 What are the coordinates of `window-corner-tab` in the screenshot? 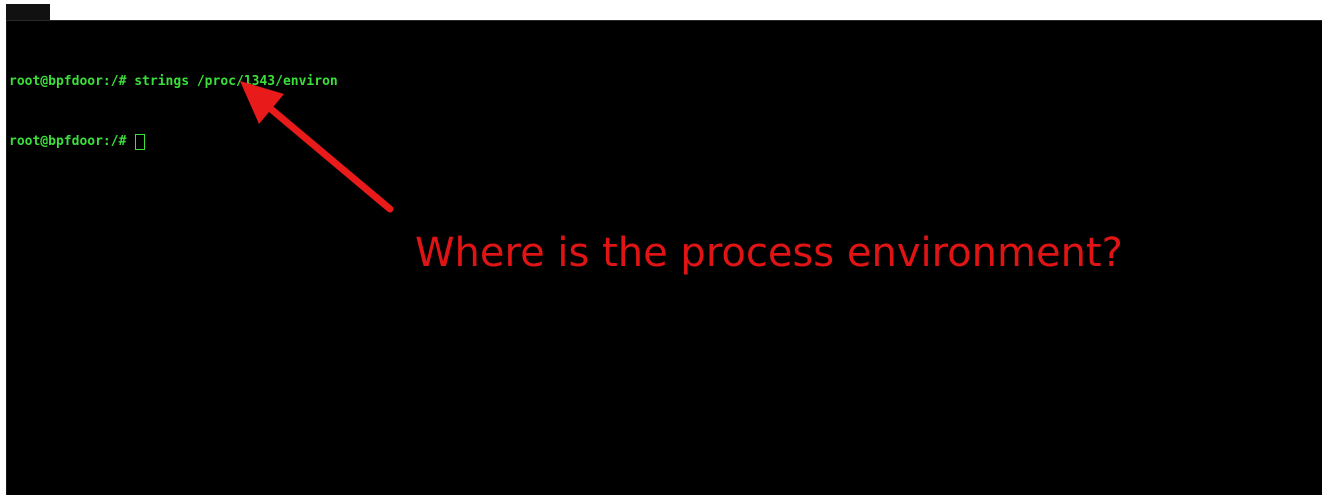 It's located at (28, 12).